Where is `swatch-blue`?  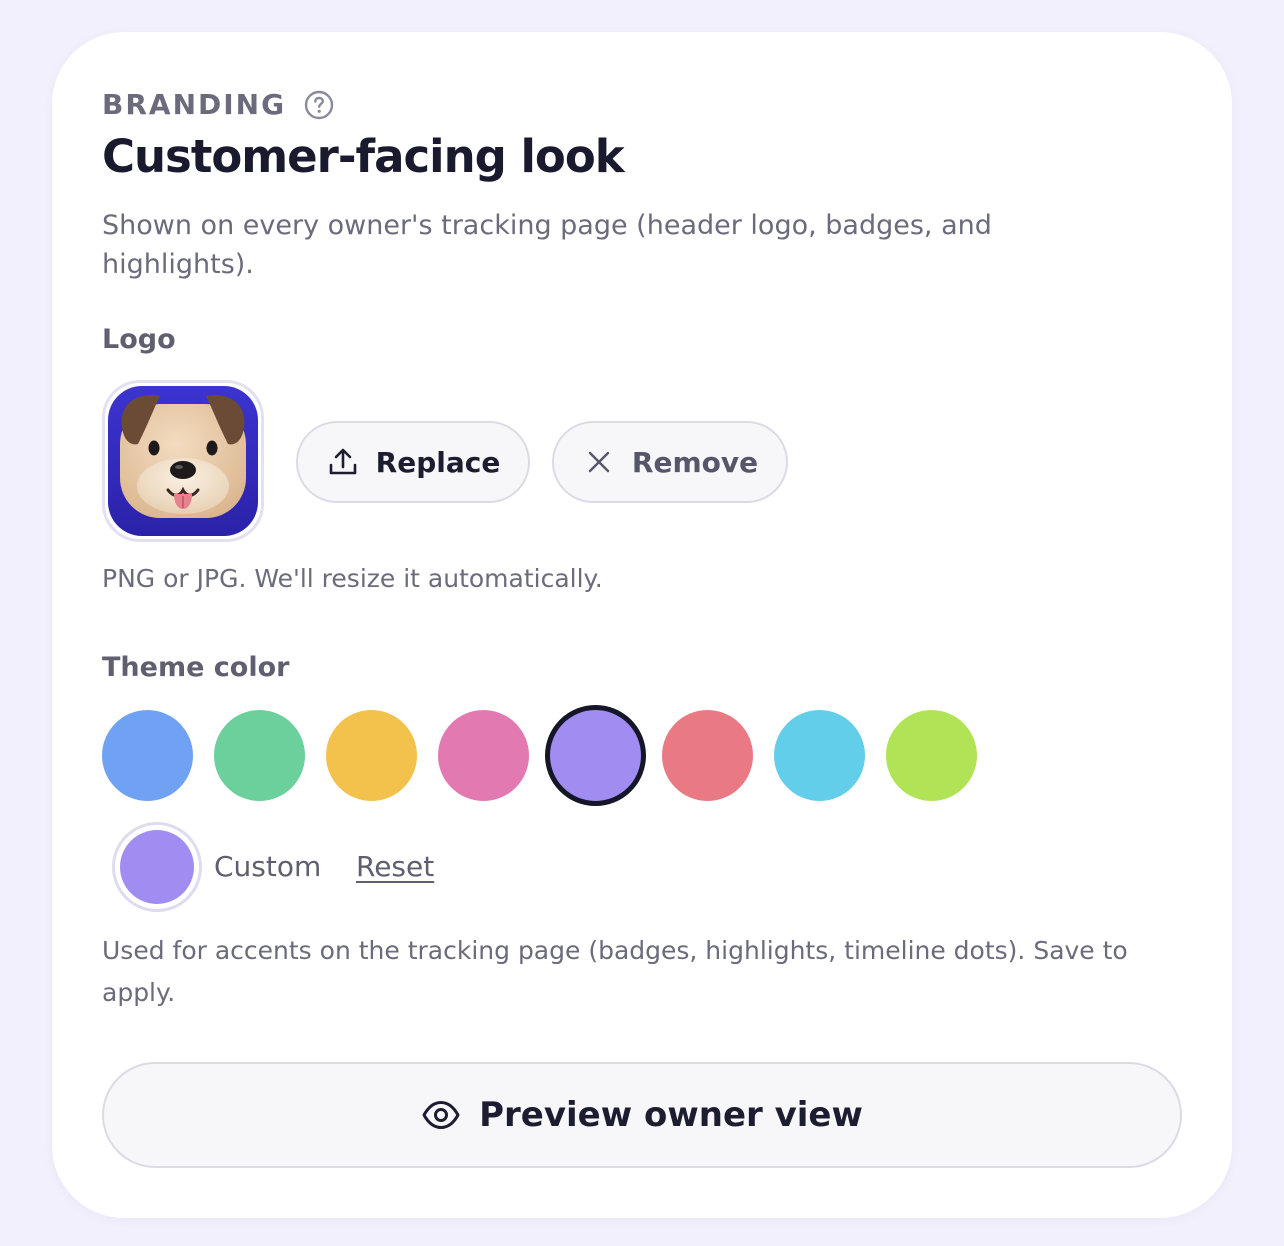
swatch-blue is located at coordinates (147, 755).